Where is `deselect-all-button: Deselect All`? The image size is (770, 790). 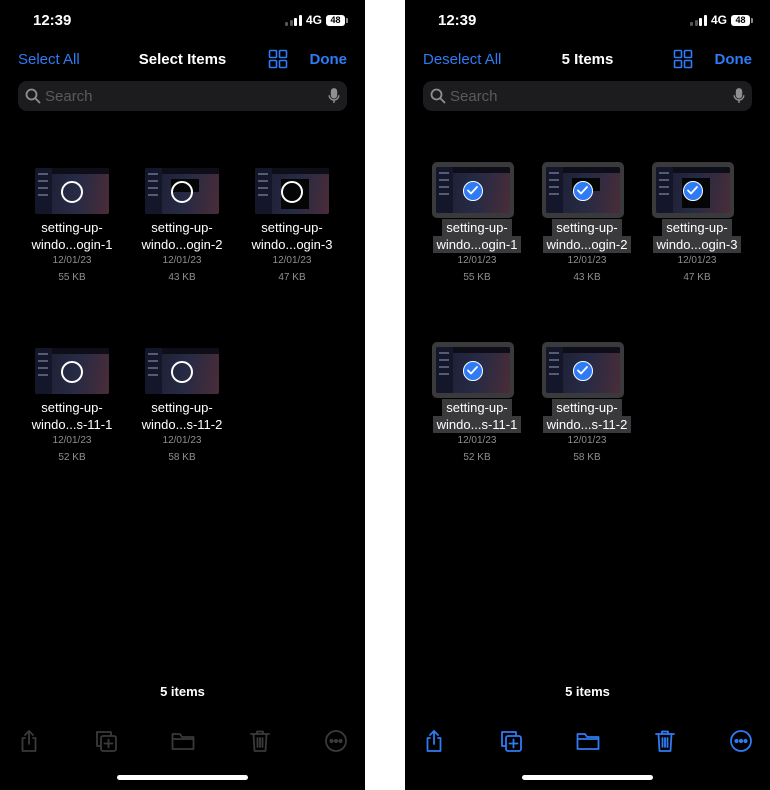 deselect-all-button: Deselect All is located at coordinates (462, 59).